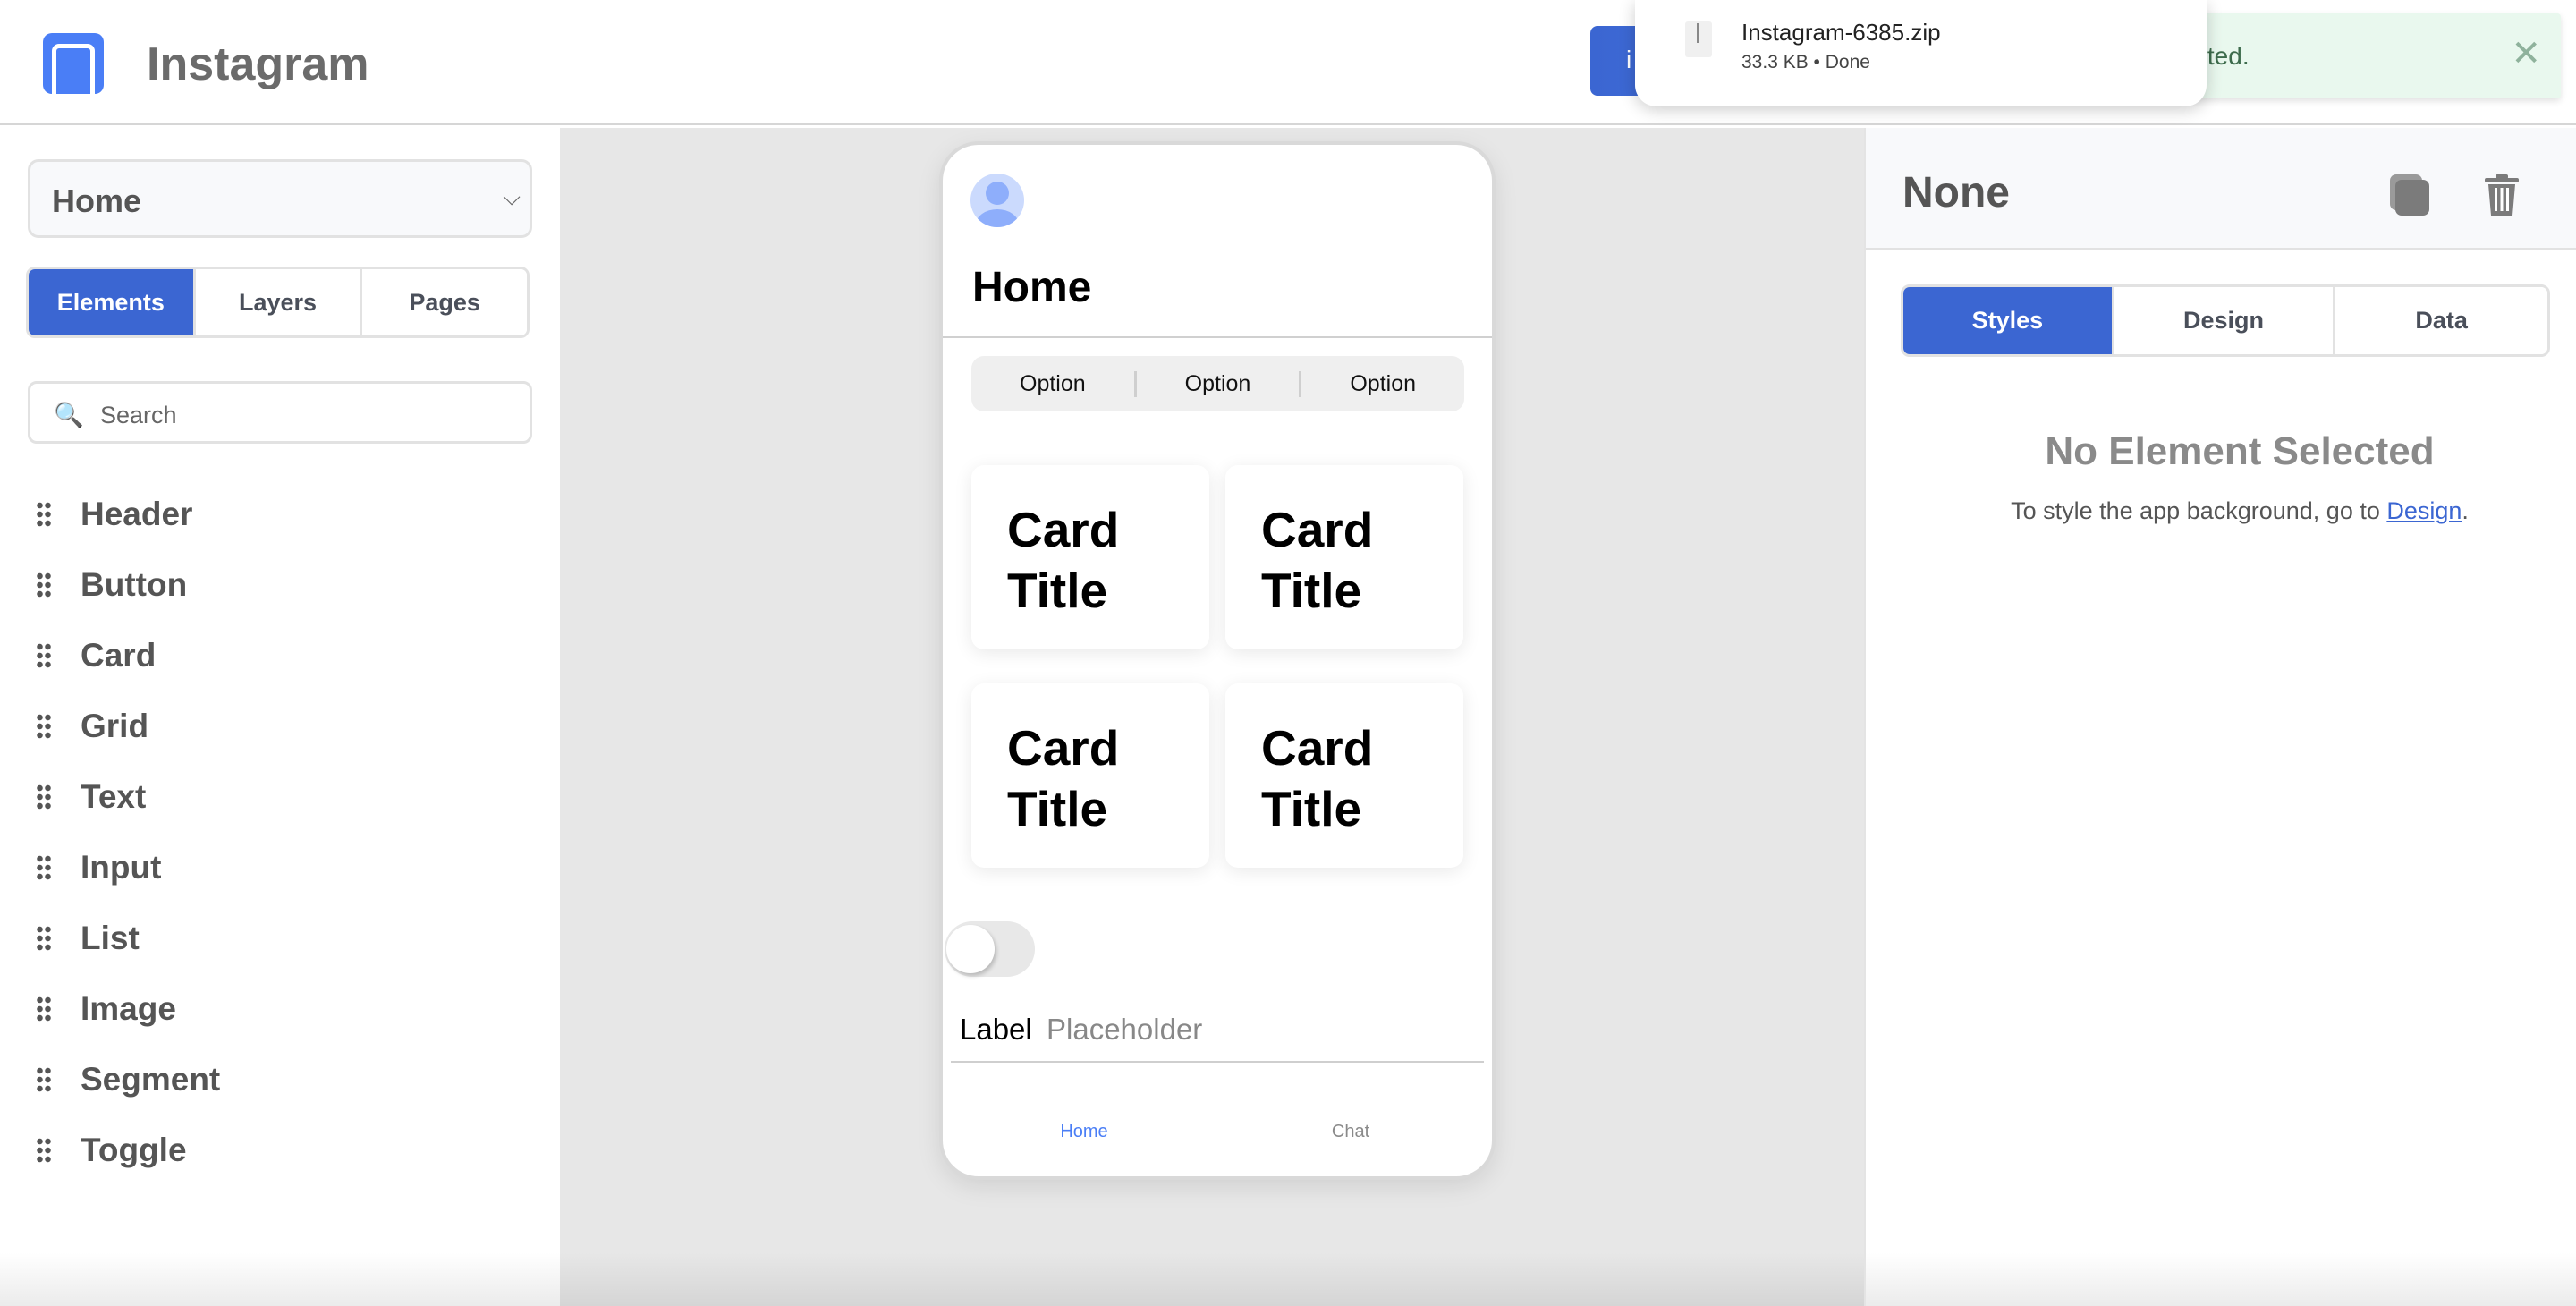 This screenshot has height=1306, width=2576. What do you see at coordinates (128, 1009) in the screenshot?
I see `element-item-label: Image` at bounding box center [128, 1009].